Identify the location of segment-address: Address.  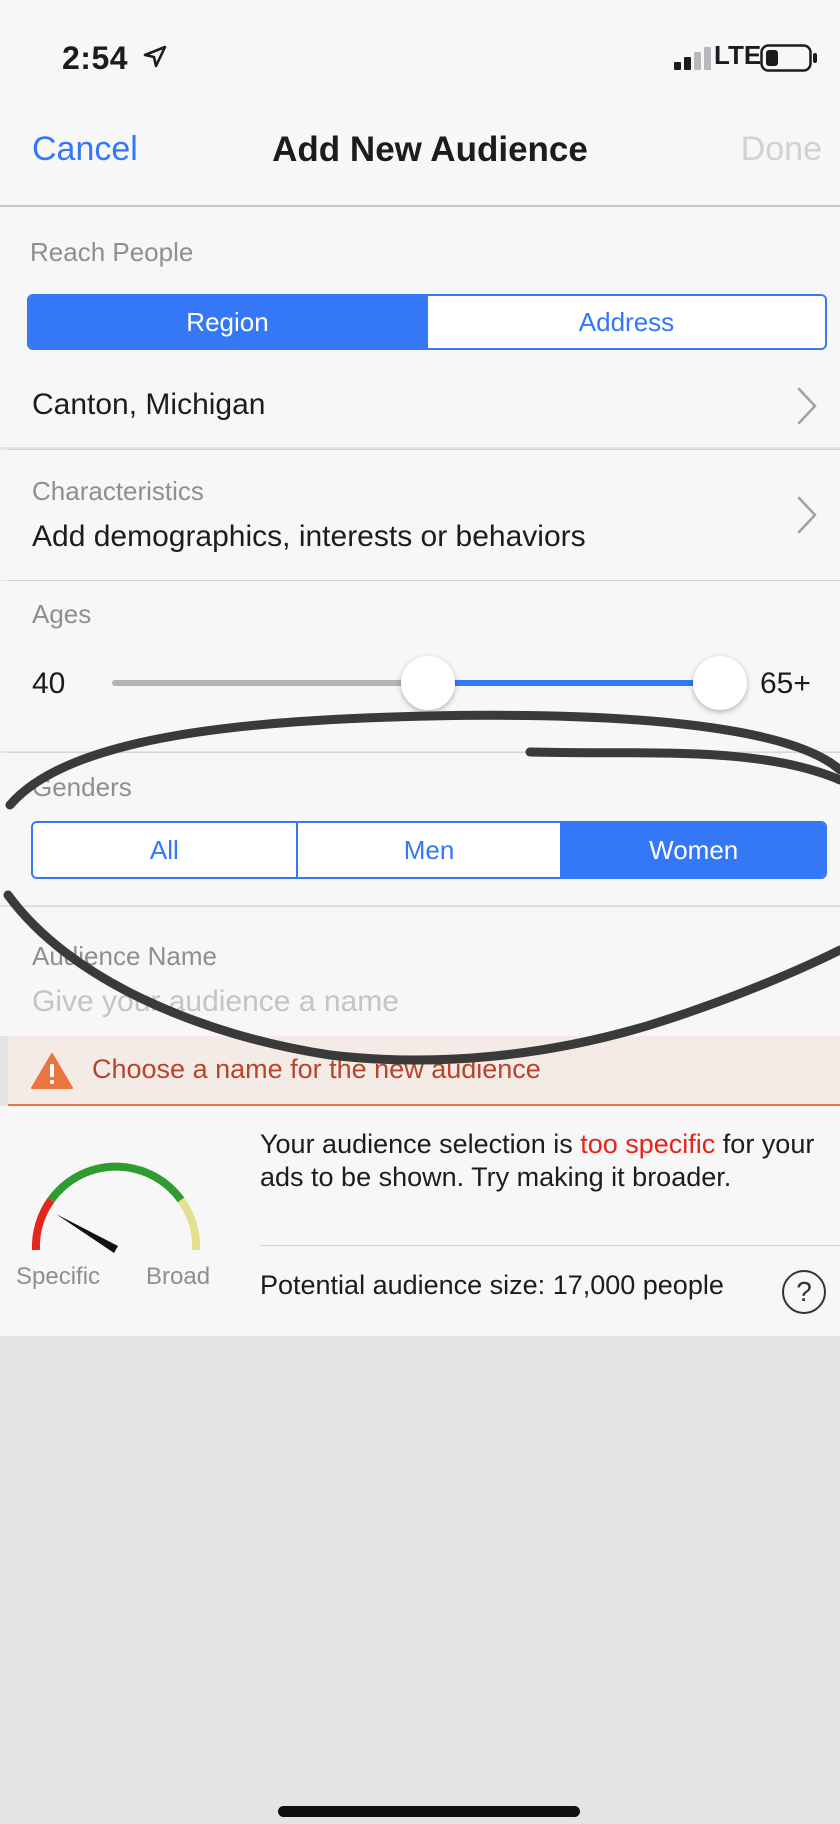
(625, 322).